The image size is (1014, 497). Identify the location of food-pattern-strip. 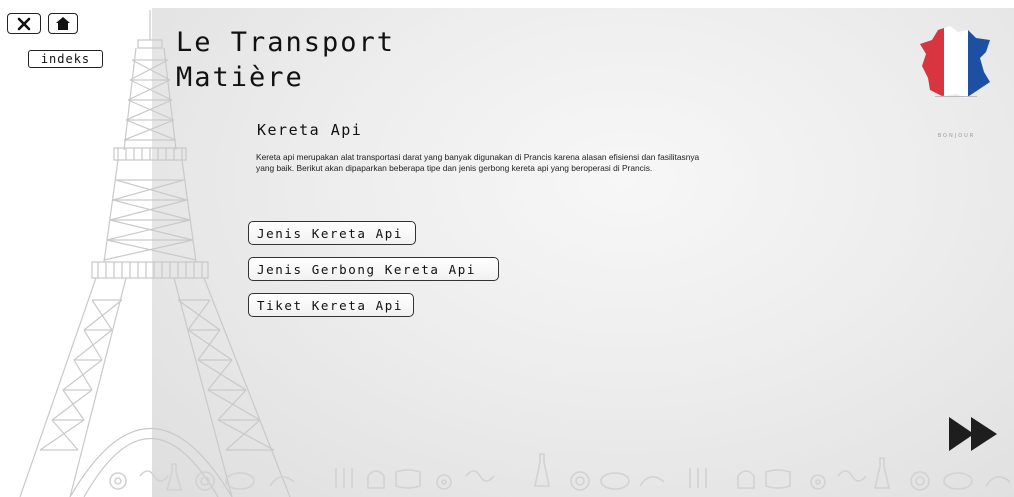
(560, 472).